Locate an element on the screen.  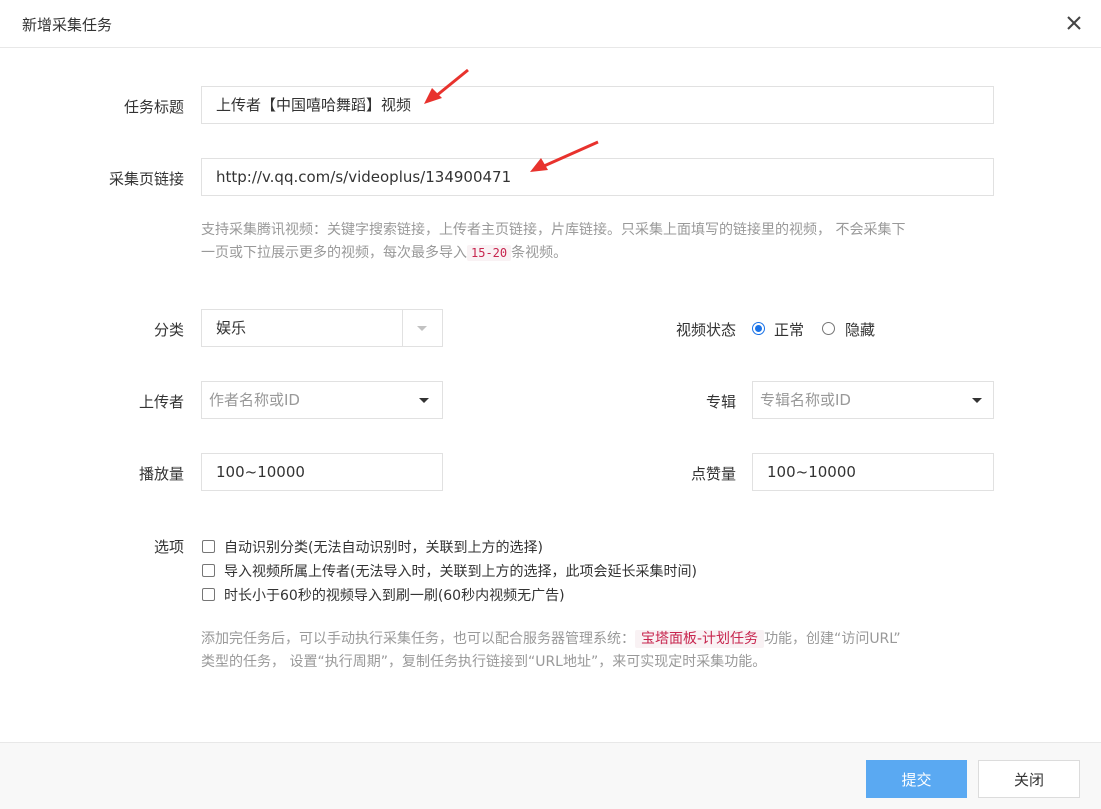
task-title-input: 上传者【中国嘻哈舞蹈】视频 is located at coordinates (597, 105).